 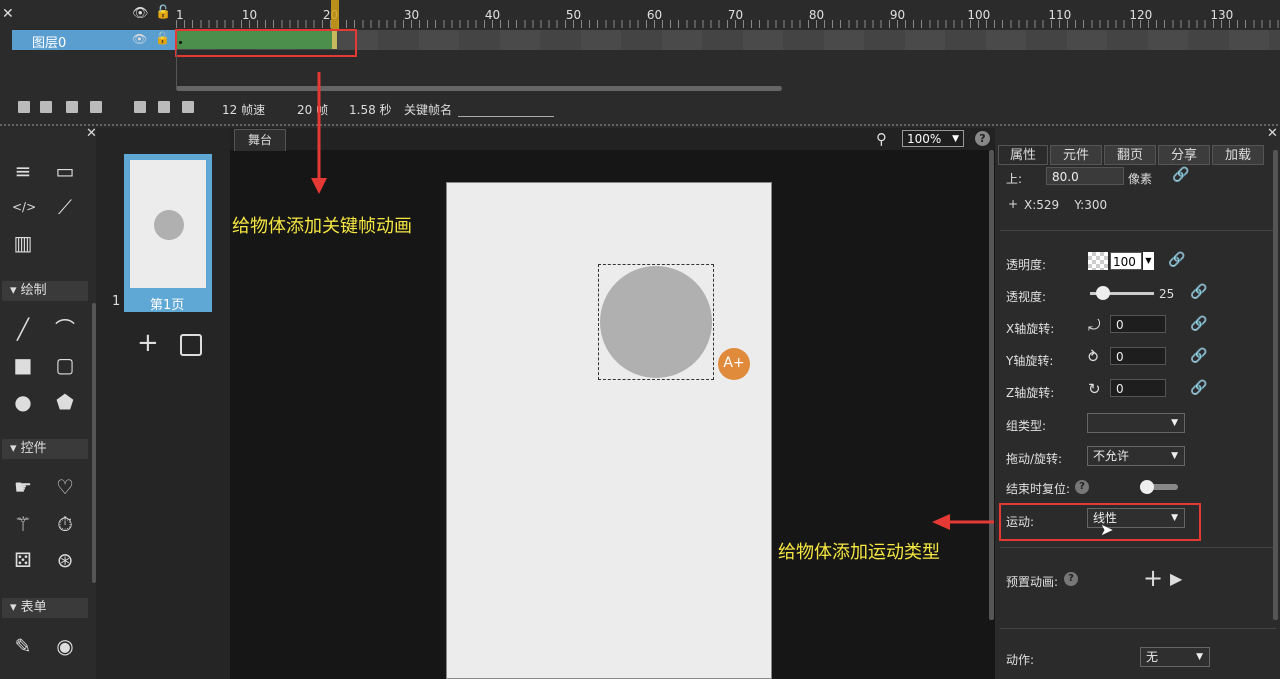 I want to click on play-icon: ▶, so click(x=1176, y=578).